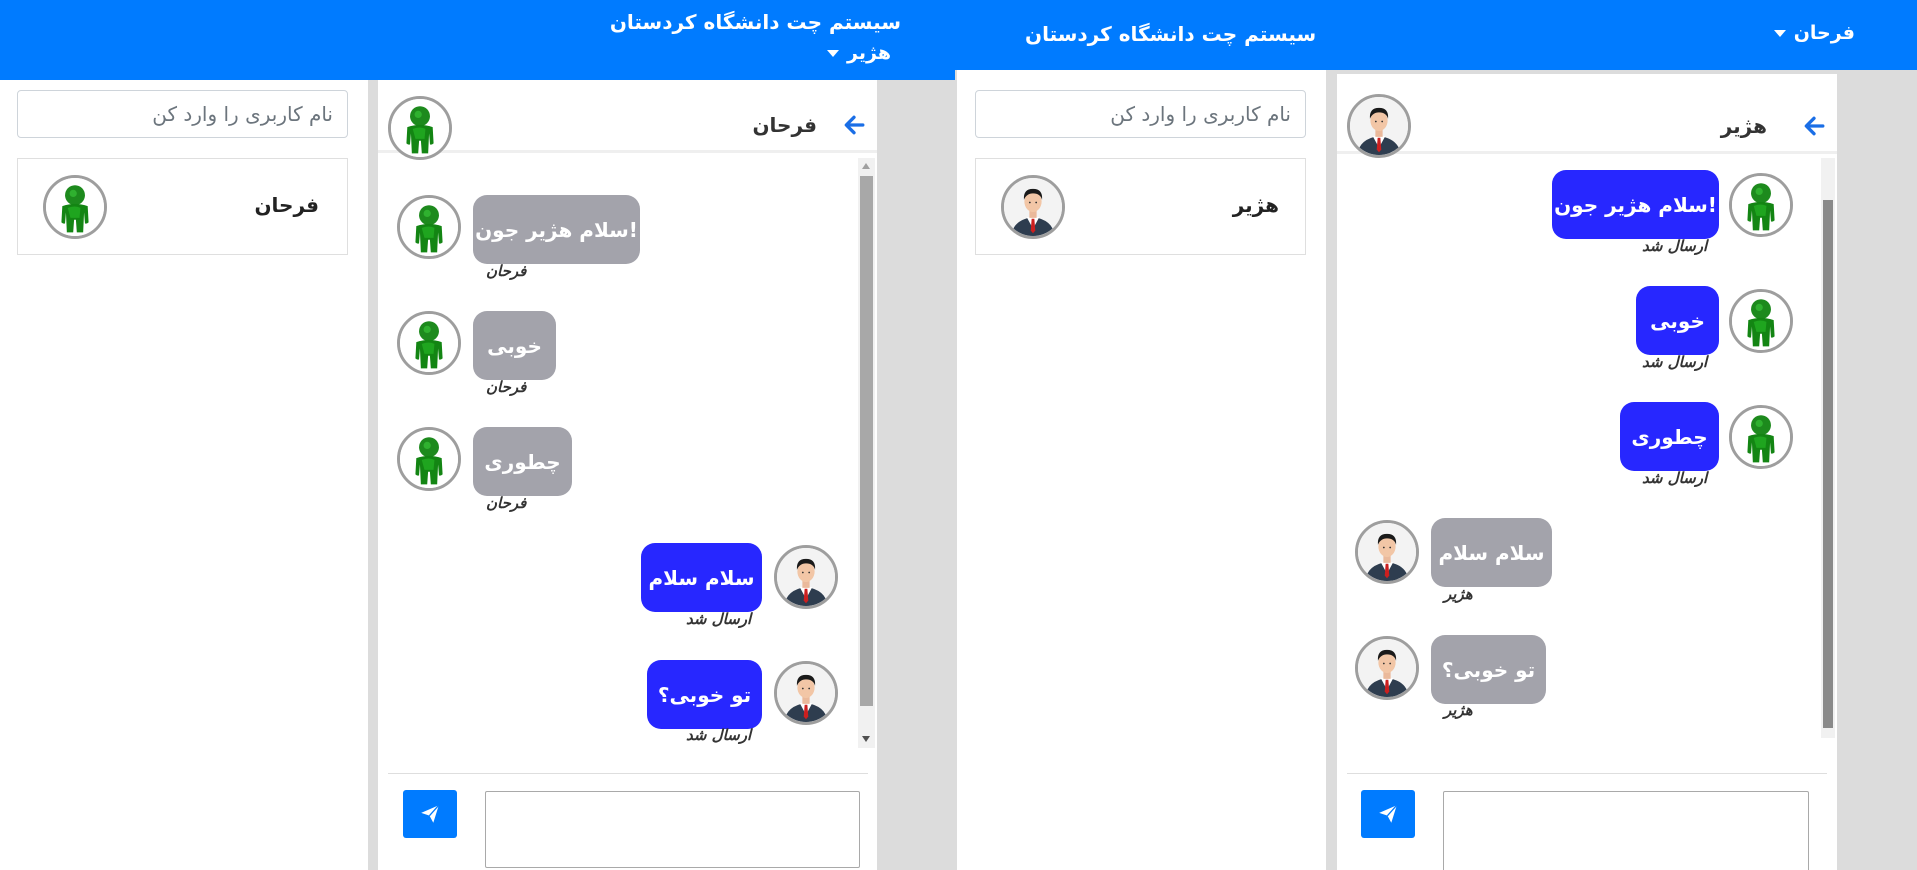 The image size is (1917, 870). I want to click on contact-item: هژیر, so click(1140, 206).